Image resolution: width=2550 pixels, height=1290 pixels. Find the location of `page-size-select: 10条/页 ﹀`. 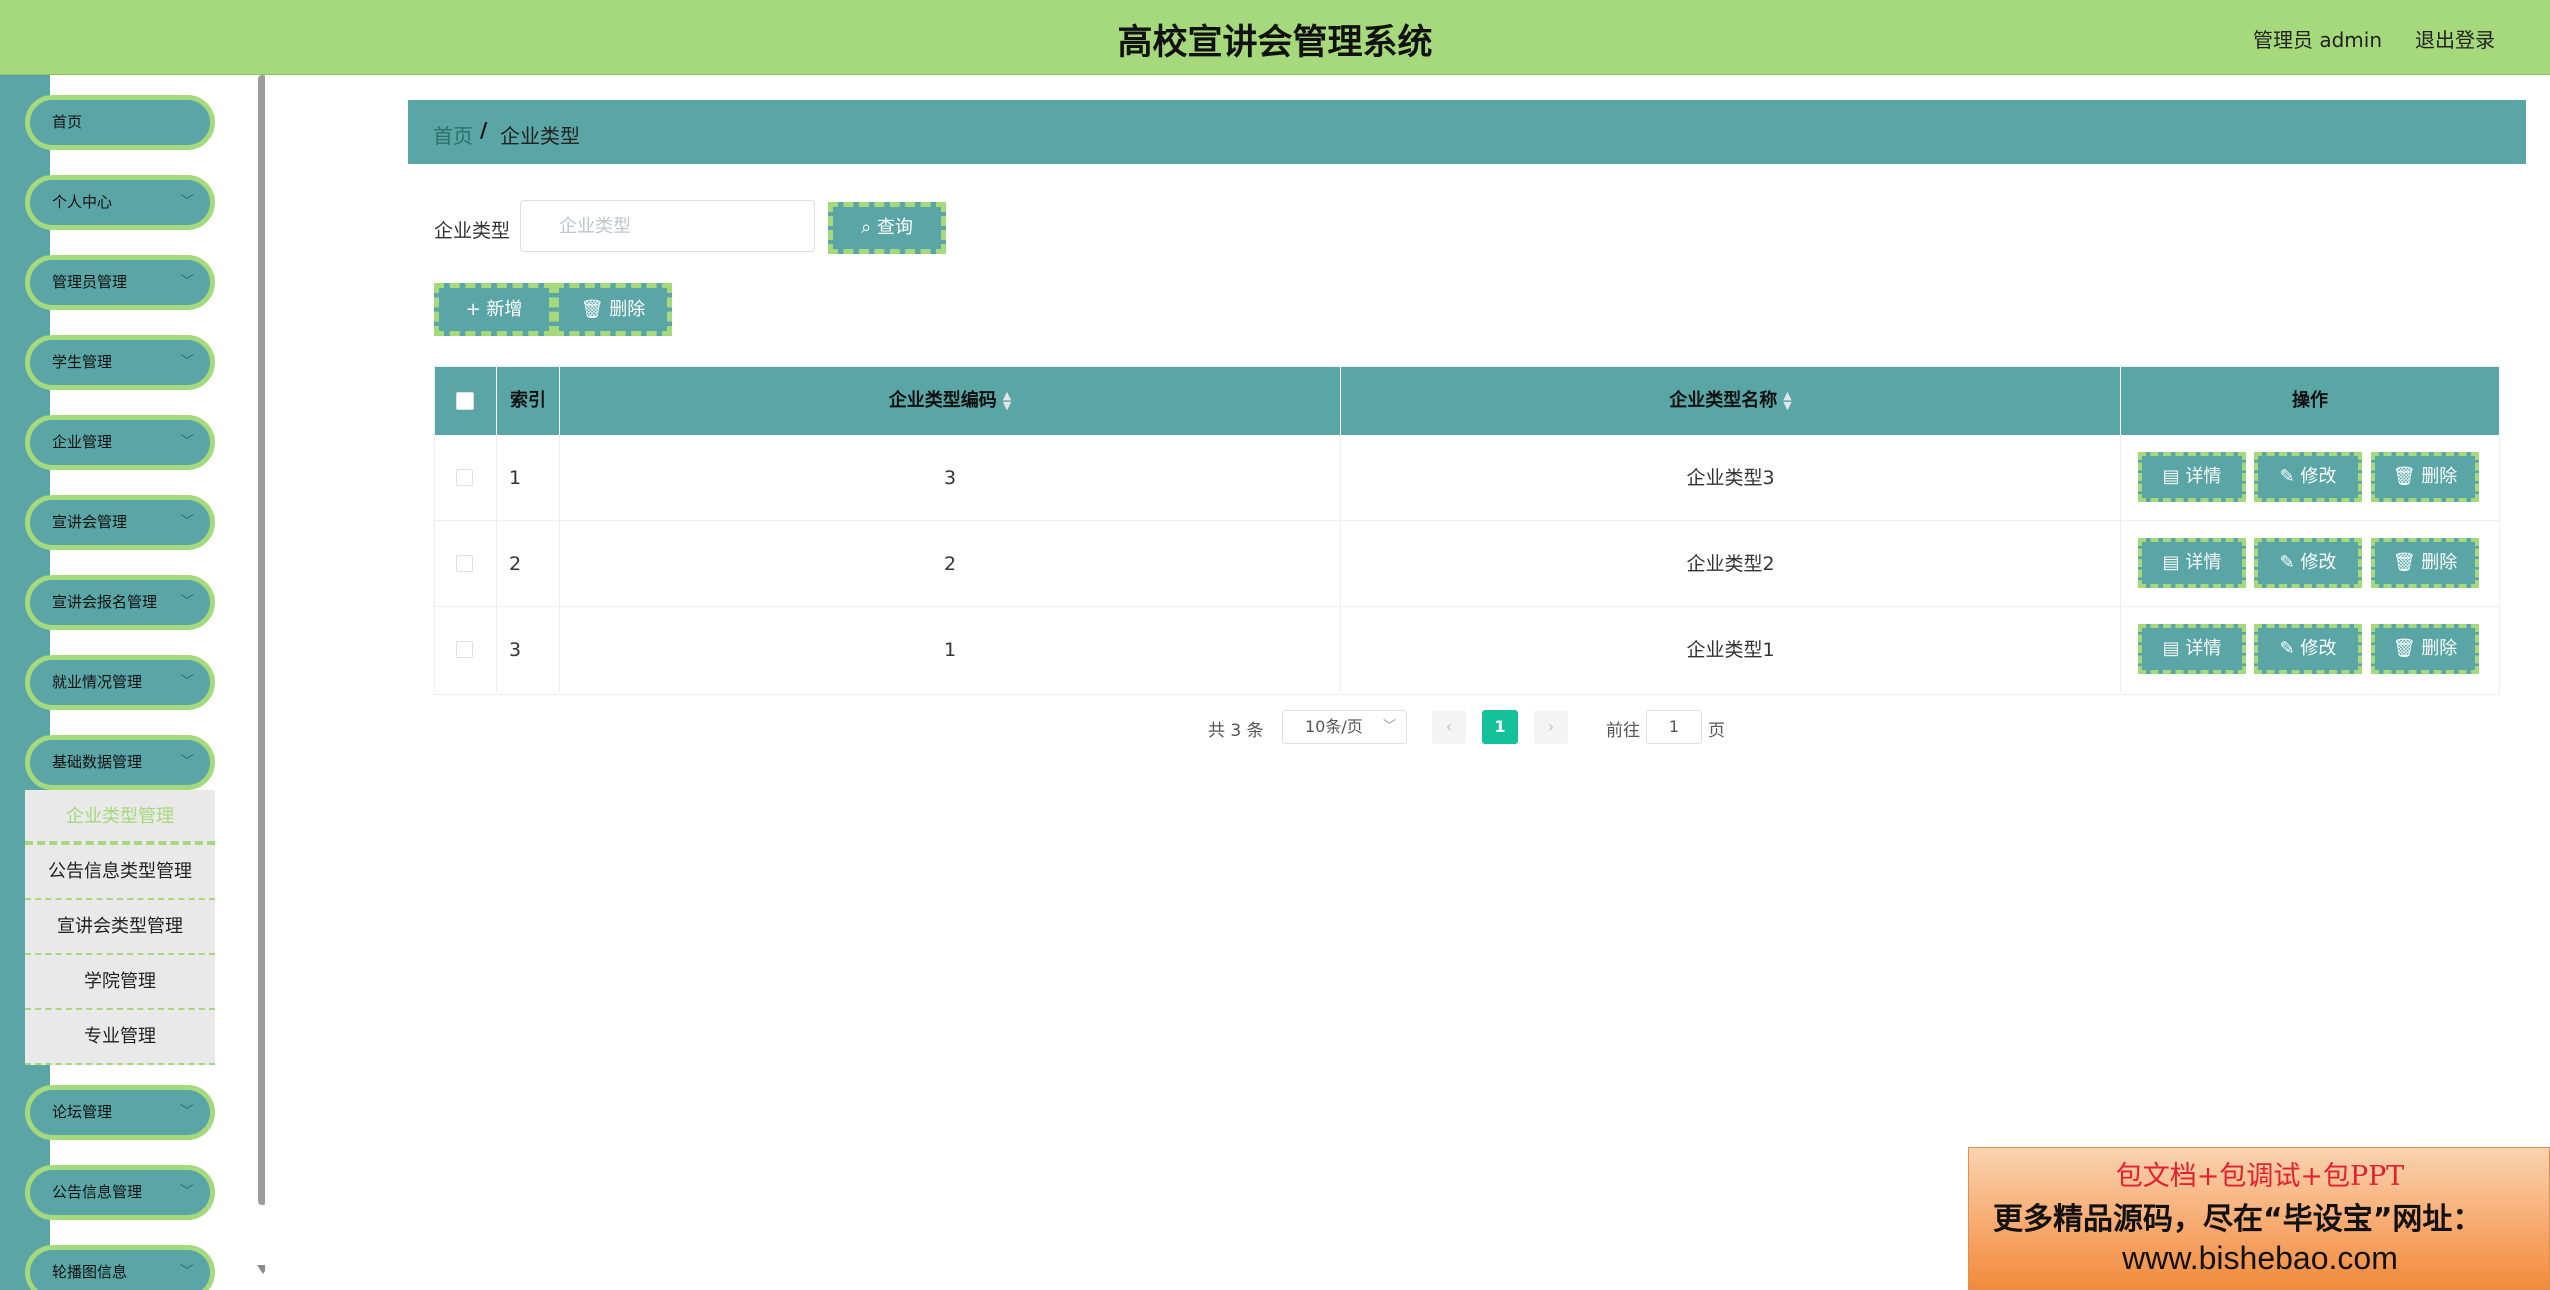

page-size-select: 10条/页 ﹀ is located at coordinates (1344, 727).